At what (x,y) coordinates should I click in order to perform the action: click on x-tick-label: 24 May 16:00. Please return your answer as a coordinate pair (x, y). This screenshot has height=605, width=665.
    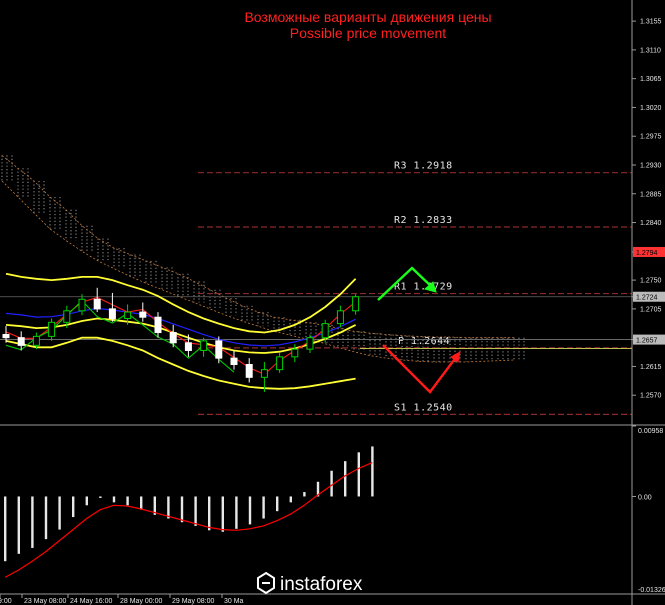
    Looking at the image, I should click on (91, 601).